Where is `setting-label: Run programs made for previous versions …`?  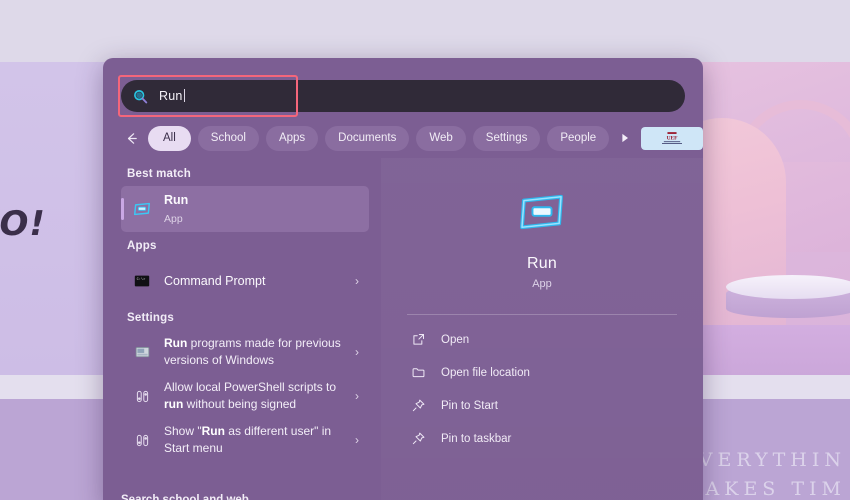 setting-label: Run programs made for previous versions … is located at coordinates (256, 352).